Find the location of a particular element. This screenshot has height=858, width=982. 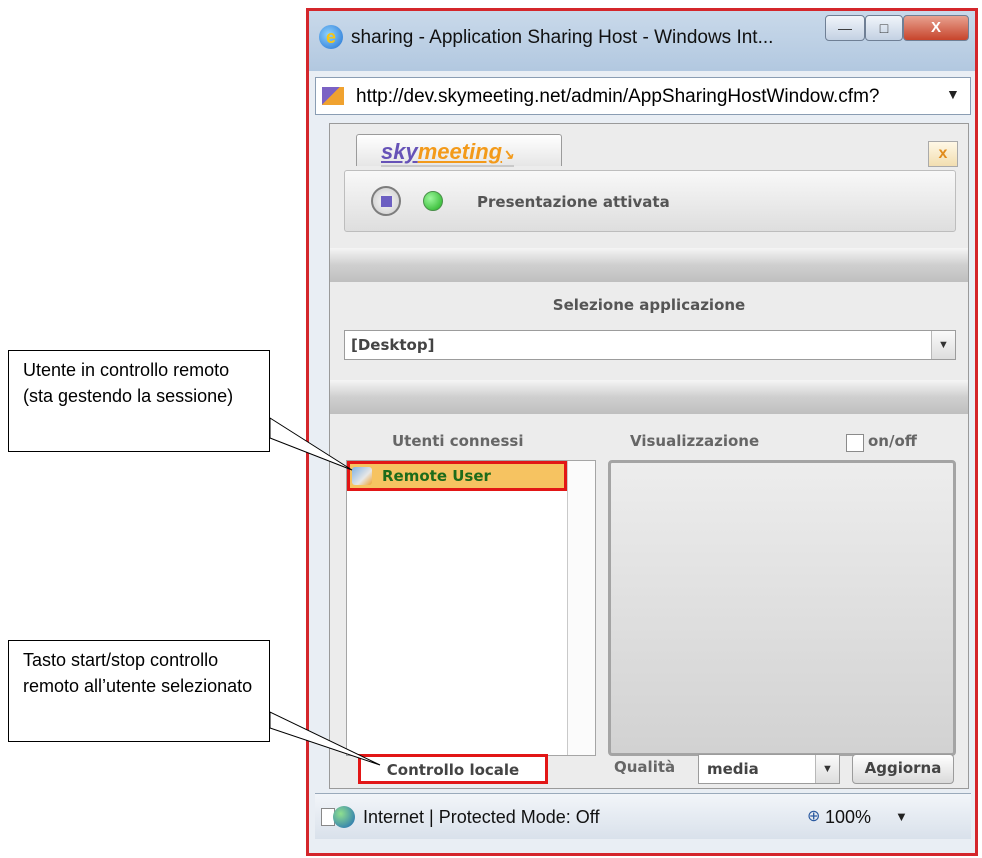

logo-meeting: meeting is located at coordinates (460, 151).